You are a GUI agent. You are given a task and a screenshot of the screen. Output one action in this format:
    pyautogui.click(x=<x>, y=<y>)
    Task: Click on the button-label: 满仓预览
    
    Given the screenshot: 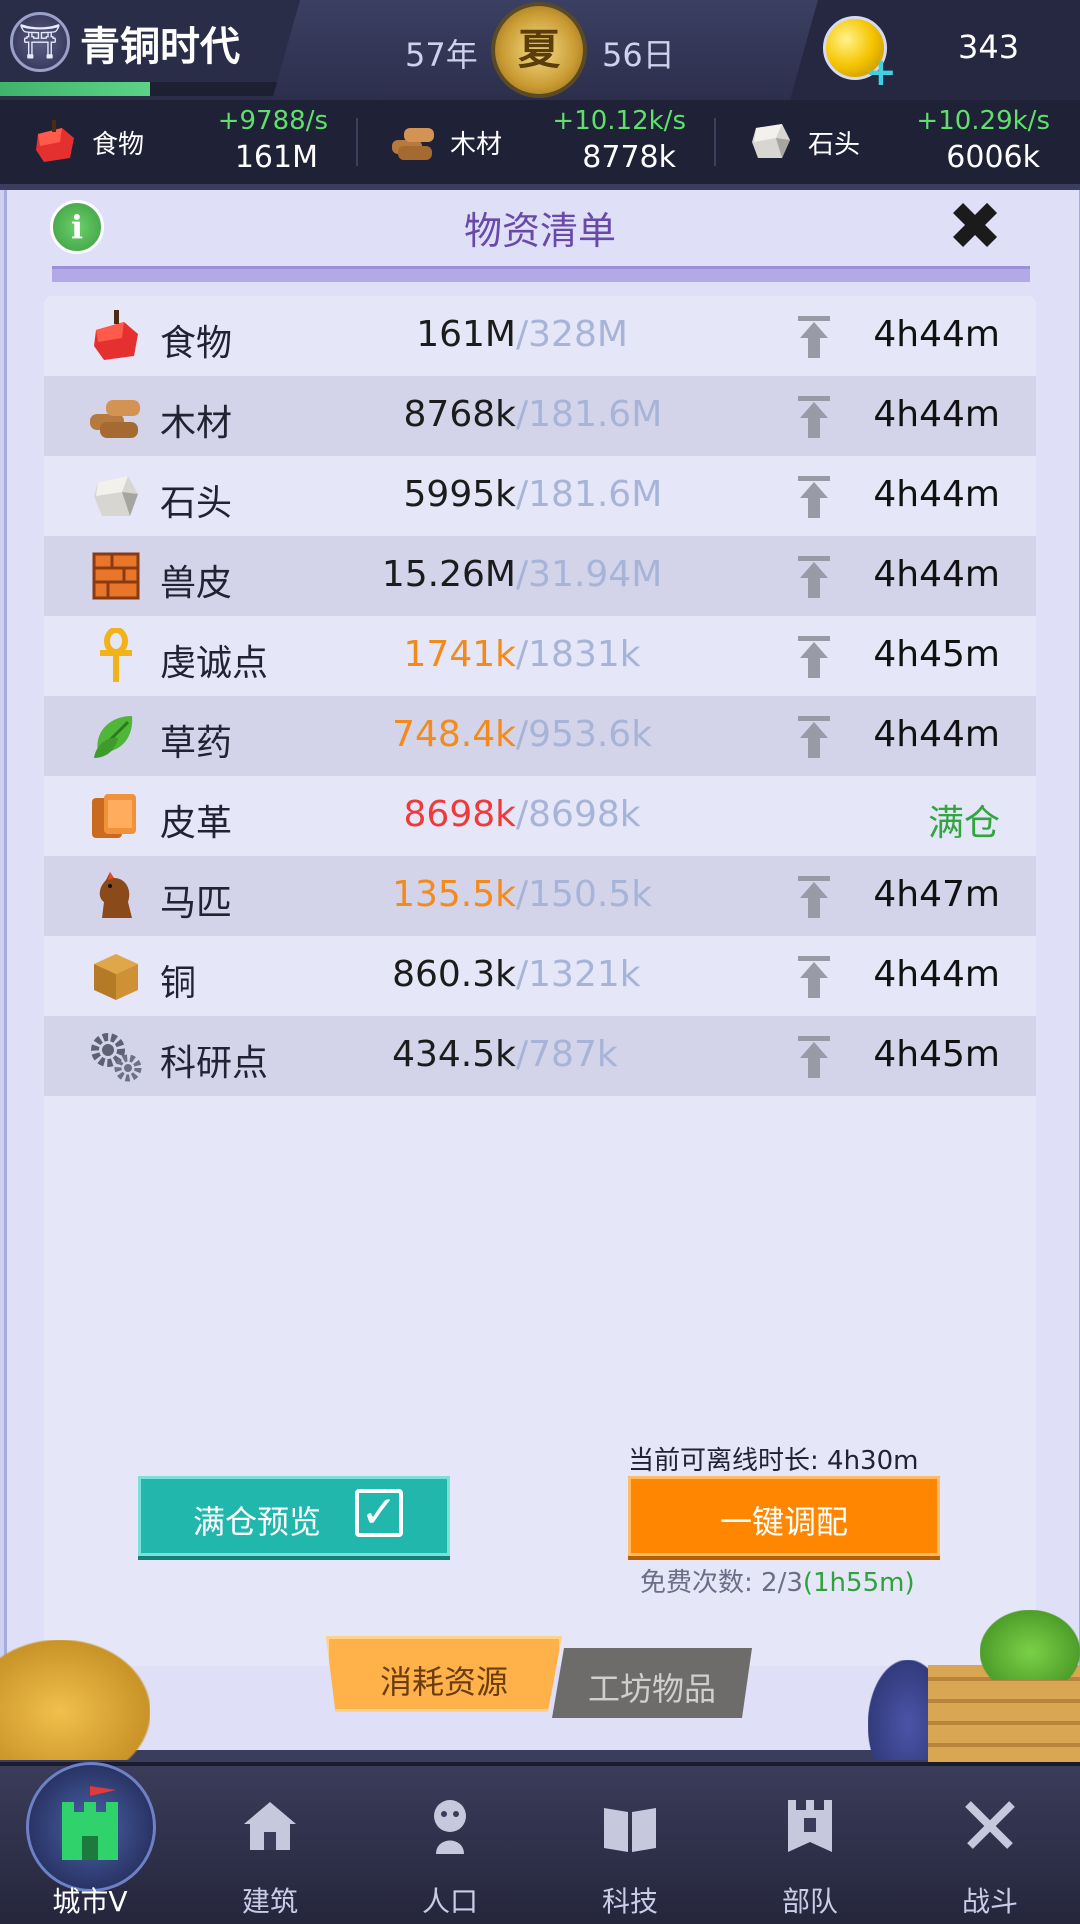 What is the action you would take?
    pyautogui.click(x=257, y=1522)
    